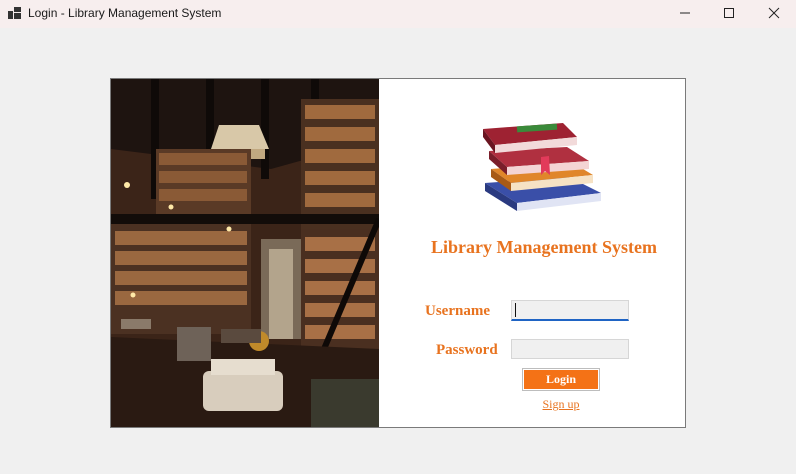 Image resolution: width=796 pixels, height=474 pixels. Describe the element at coordinates (467, 350) in the screenshot. I see `password-label: Password` at that location.